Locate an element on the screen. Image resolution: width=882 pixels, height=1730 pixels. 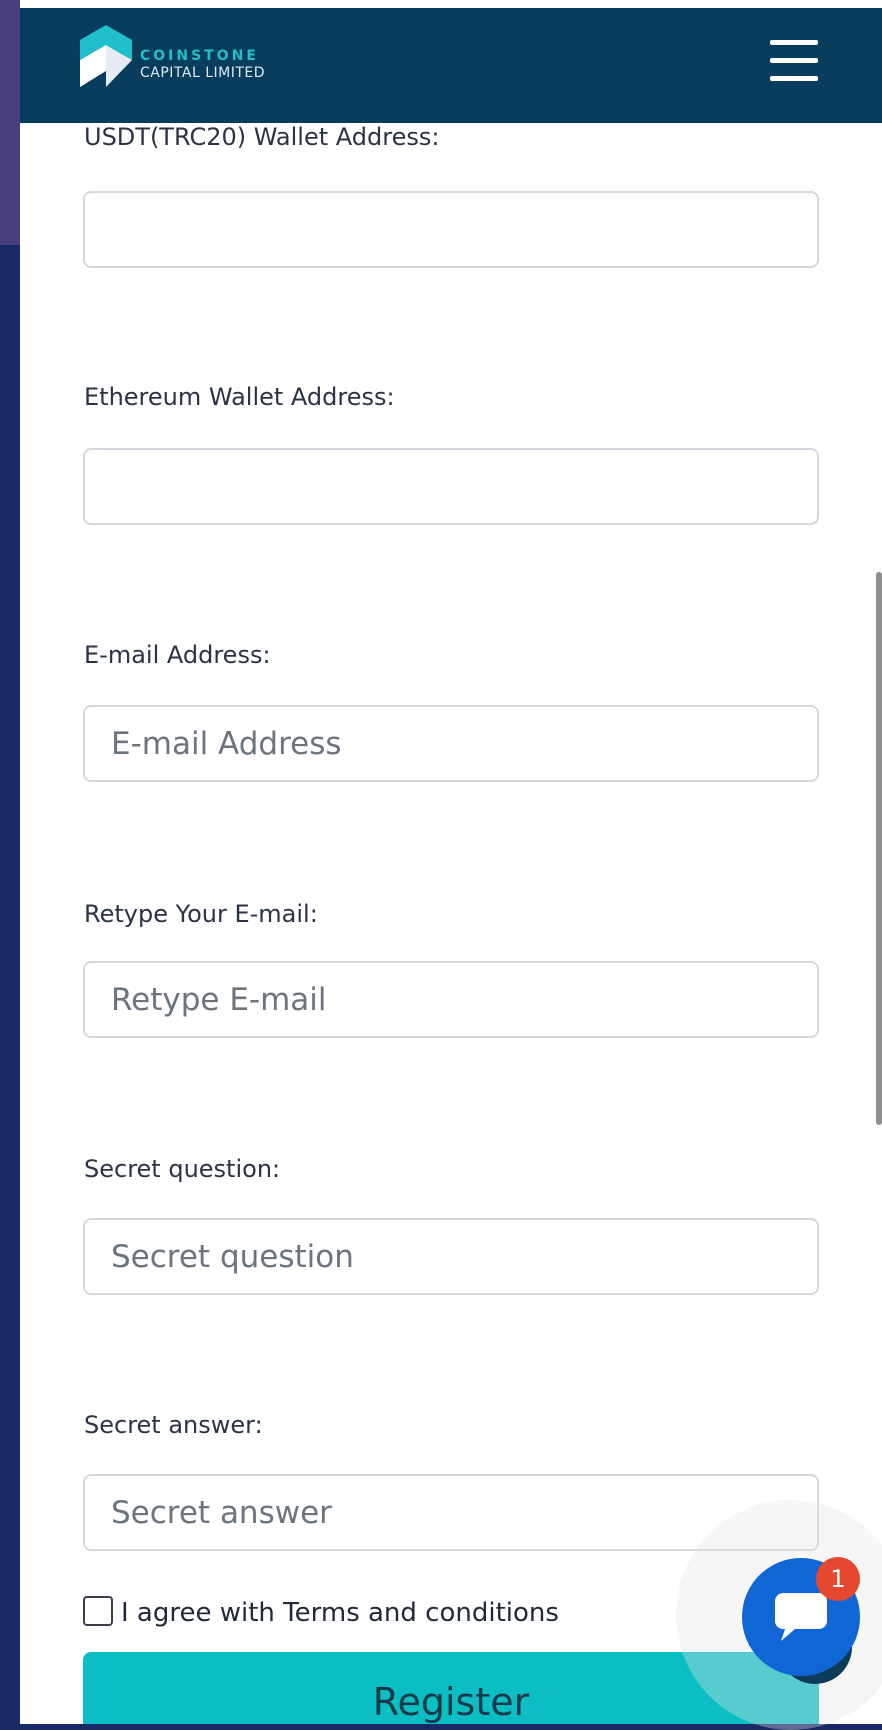
notification-badge: 1 is located at coordinates (838, 1579).